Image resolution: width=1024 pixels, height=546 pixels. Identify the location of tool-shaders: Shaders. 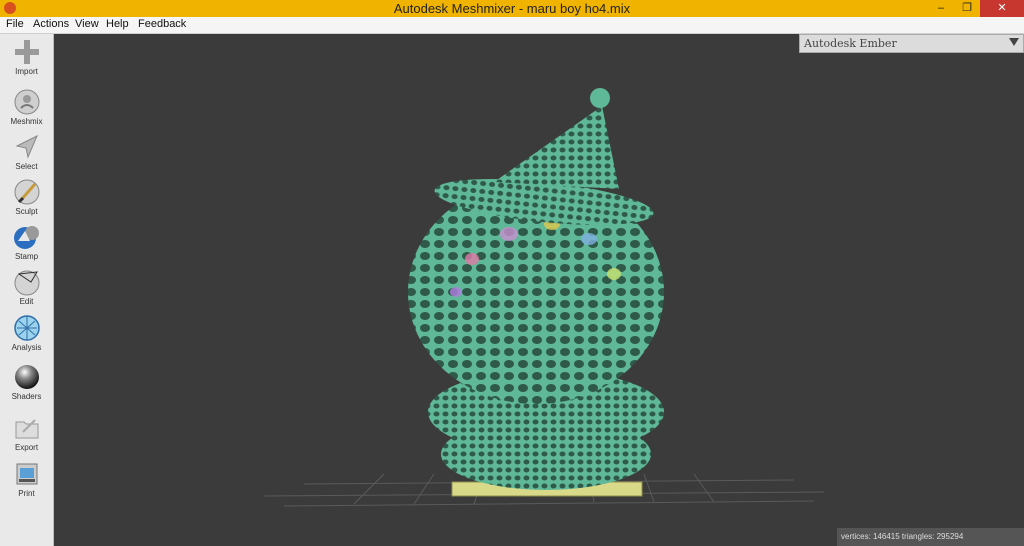
(26, 382).